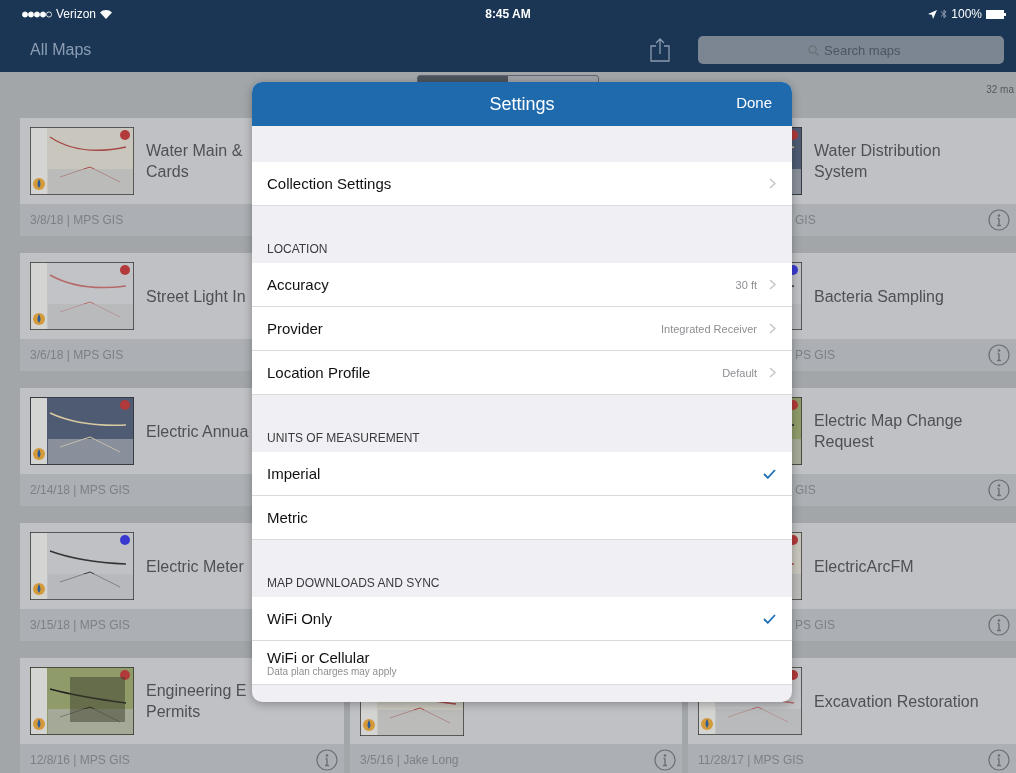  Describe the element at coordinates (195, 566) in the screenshot. I see `map-title: Electric Meter` at that location.